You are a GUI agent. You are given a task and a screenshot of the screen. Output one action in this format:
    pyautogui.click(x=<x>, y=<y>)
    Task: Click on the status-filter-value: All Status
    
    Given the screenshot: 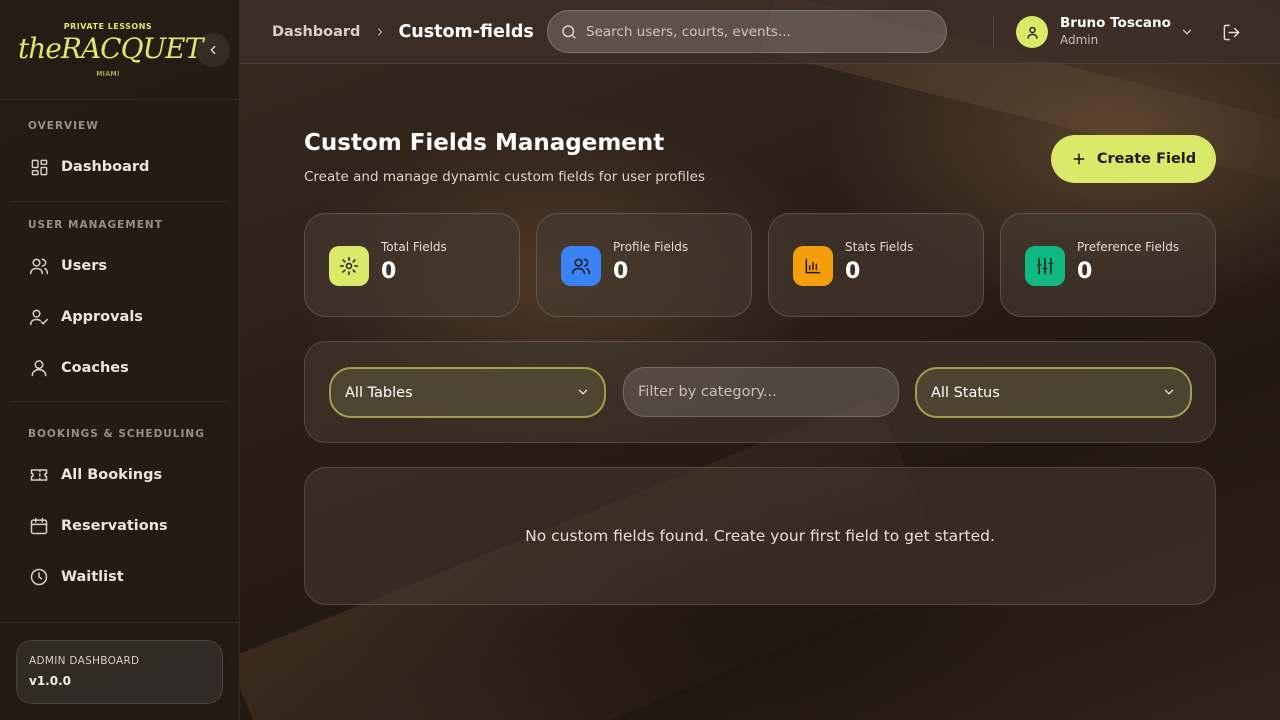 What is the action you would take?
    pyautogui.click(x=965, y=392)
    